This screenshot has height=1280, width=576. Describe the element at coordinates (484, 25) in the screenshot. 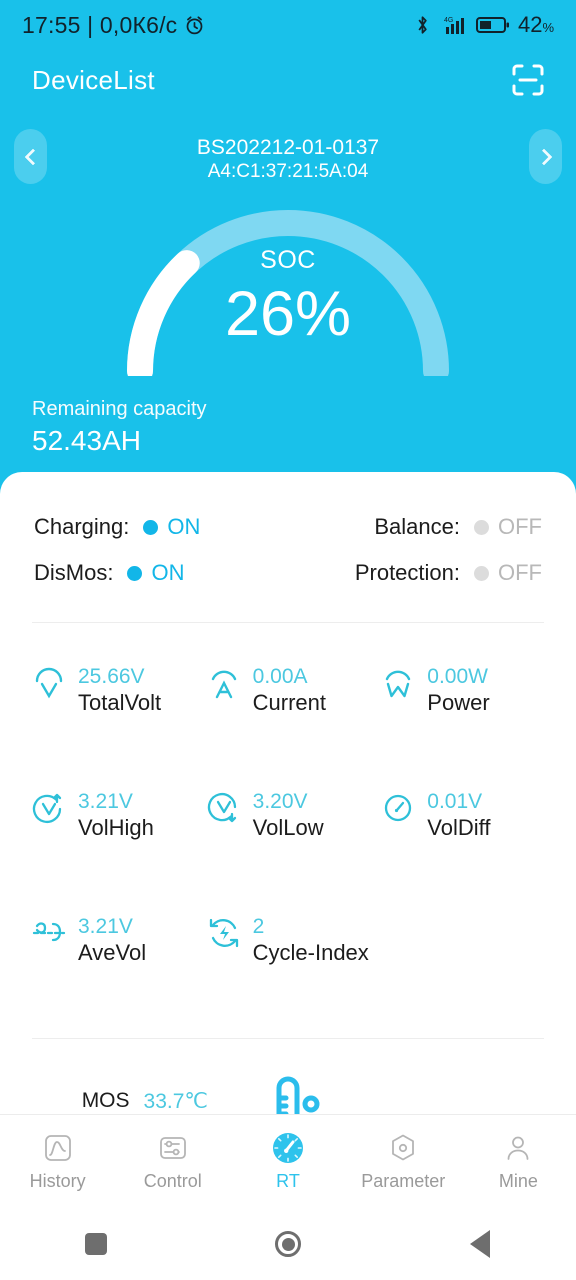

I see `status-bar-right: 4G 42%` at that location.